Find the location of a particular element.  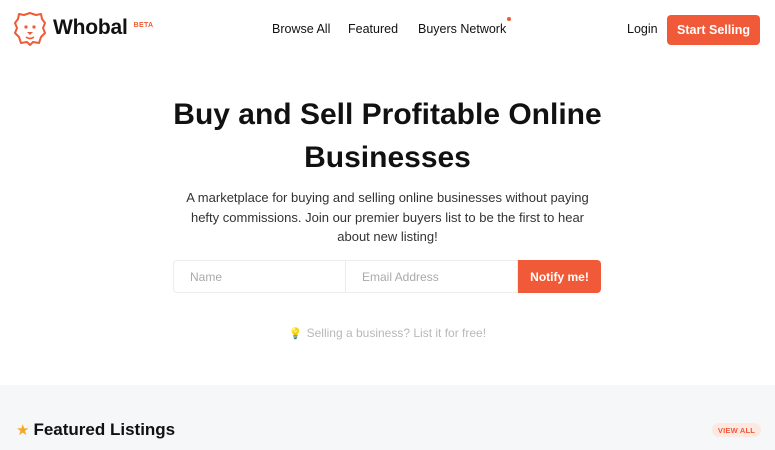

lightbulb-icon: 💡 is located at coordinates (295, 334).